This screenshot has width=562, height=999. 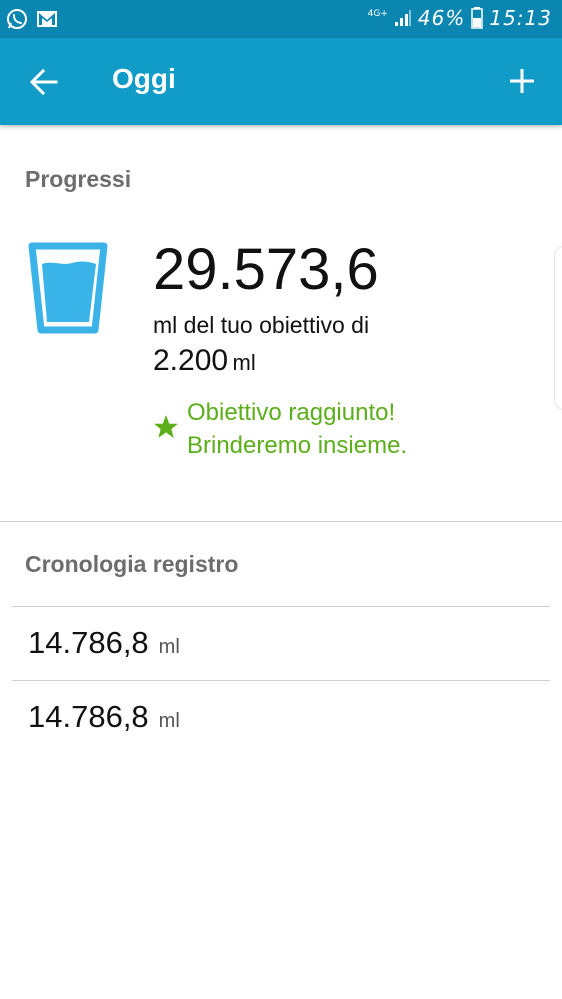 I want to click on goal-achieved-line2: Brinderemo insieme., so click(x=297, y=445).